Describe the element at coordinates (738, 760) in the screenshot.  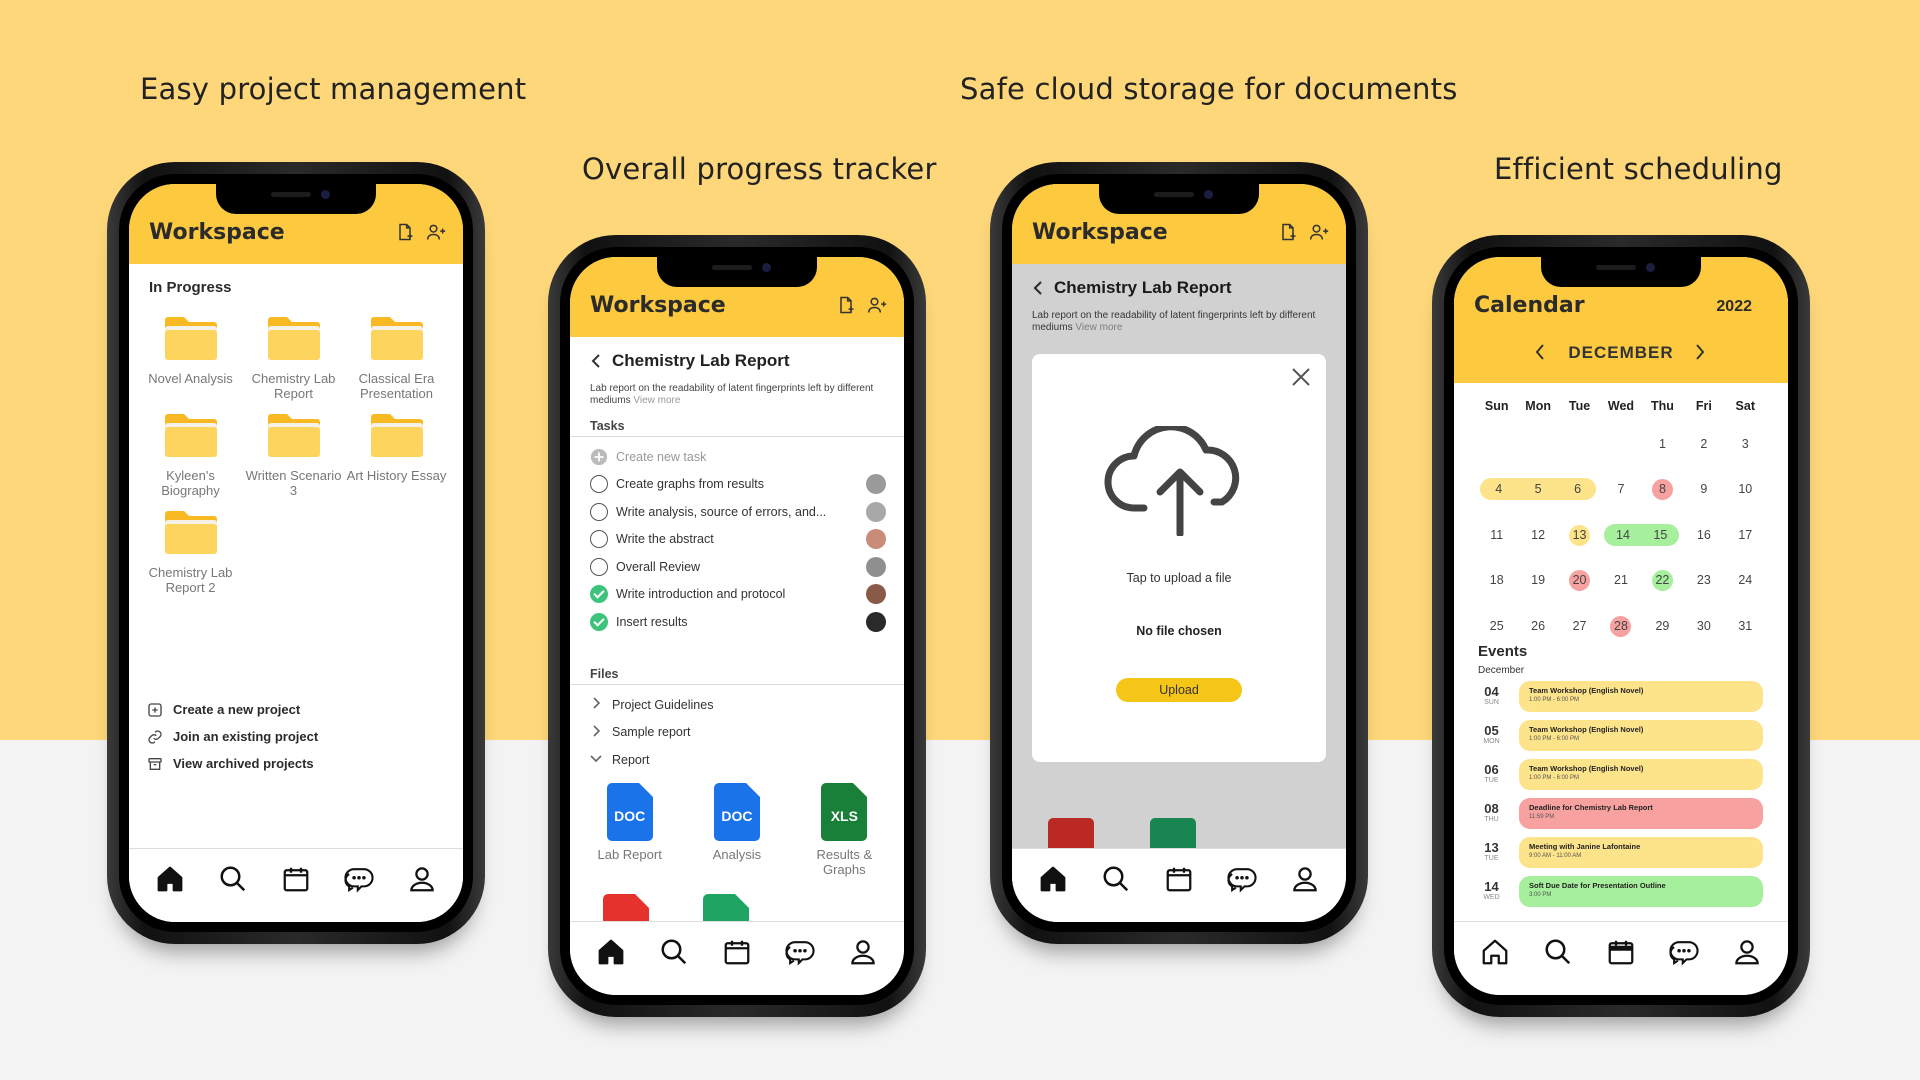
I see `file-folder-row: Report` at that location.